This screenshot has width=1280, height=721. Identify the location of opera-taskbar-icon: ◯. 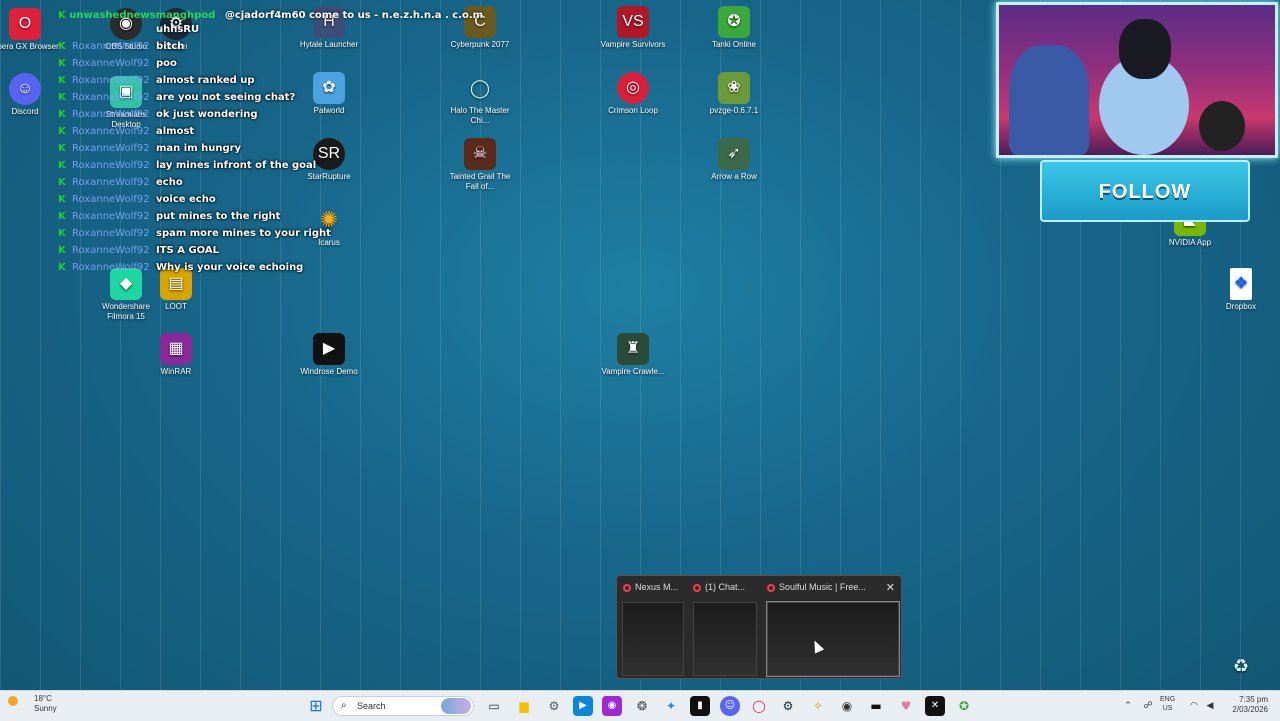
(759, 706).